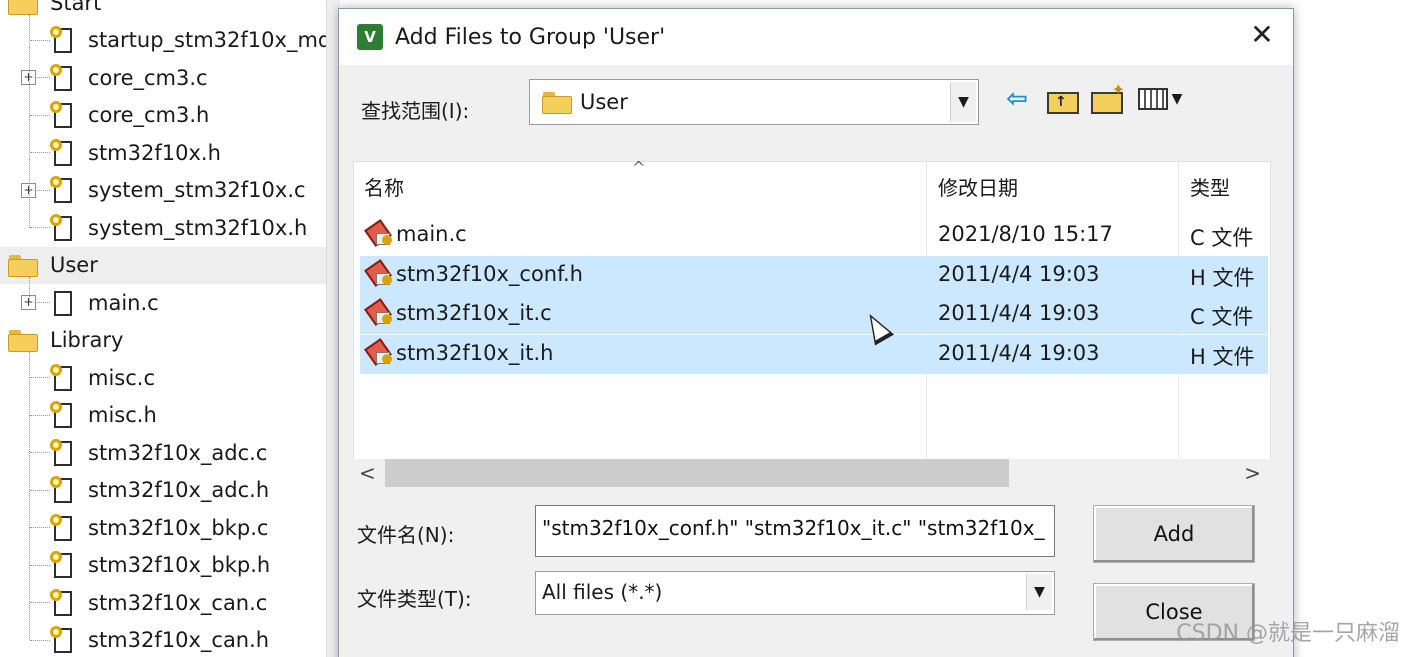  Describe the element at coordinates (159, 527) in the screenshot. I see `tree-file-item: stm32f10x_bkp.c` at that location.